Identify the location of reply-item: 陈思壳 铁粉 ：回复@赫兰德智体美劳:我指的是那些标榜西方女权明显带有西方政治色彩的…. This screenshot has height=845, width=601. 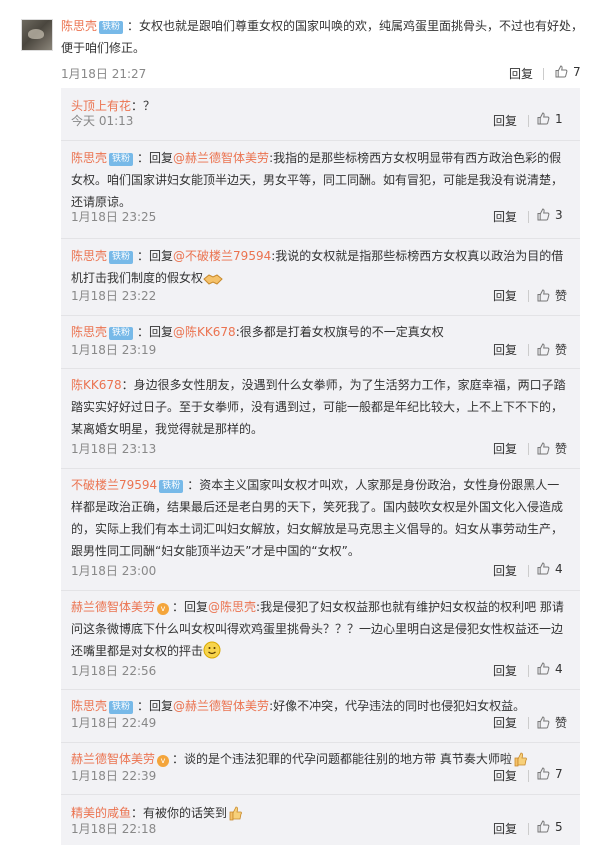
(321, 185).